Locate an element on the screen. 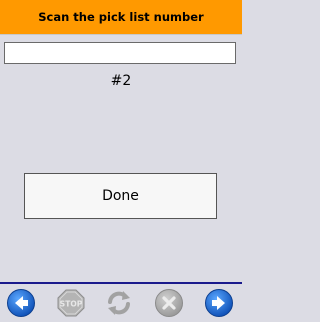 The width and height of the screenshot is (320, 322). forward-button is located at coordinates (219, 303).